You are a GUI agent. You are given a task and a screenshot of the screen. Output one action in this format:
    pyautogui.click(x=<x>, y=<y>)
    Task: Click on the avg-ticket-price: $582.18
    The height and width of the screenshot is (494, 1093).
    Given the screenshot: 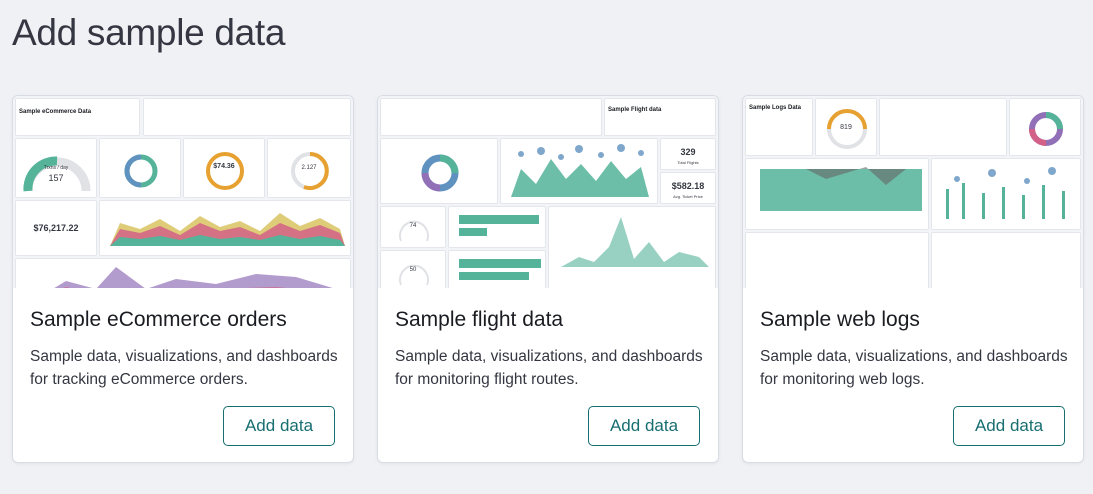 What is the action you would take?
    pyautogui.click(x=688, y=186)
    